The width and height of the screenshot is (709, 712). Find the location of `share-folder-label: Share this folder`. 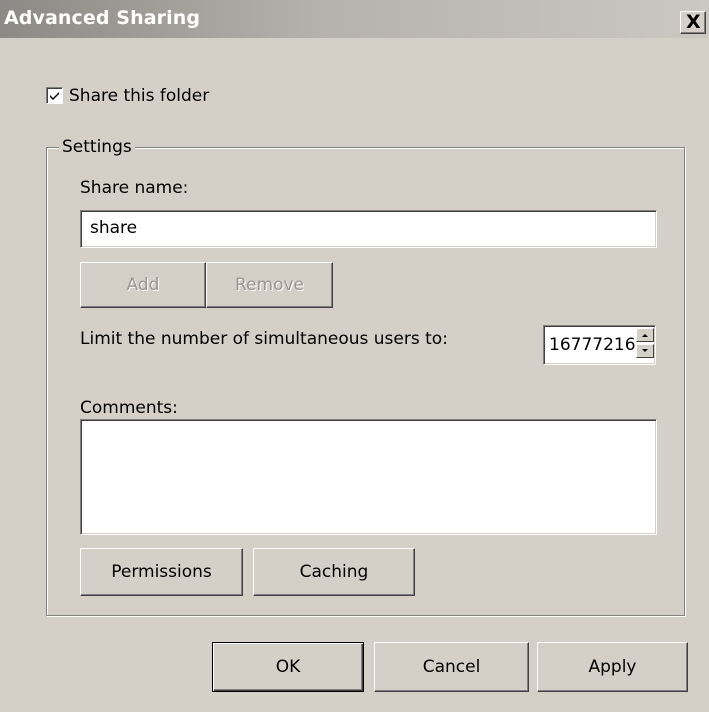

share-folder-label: Share this folder is located at coordinates (139, 96).